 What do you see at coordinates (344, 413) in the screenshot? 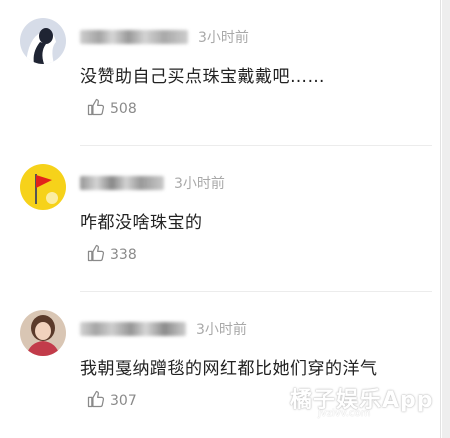
I see `watermark-url: jvzivv.com` at bounding box center [344, 413].